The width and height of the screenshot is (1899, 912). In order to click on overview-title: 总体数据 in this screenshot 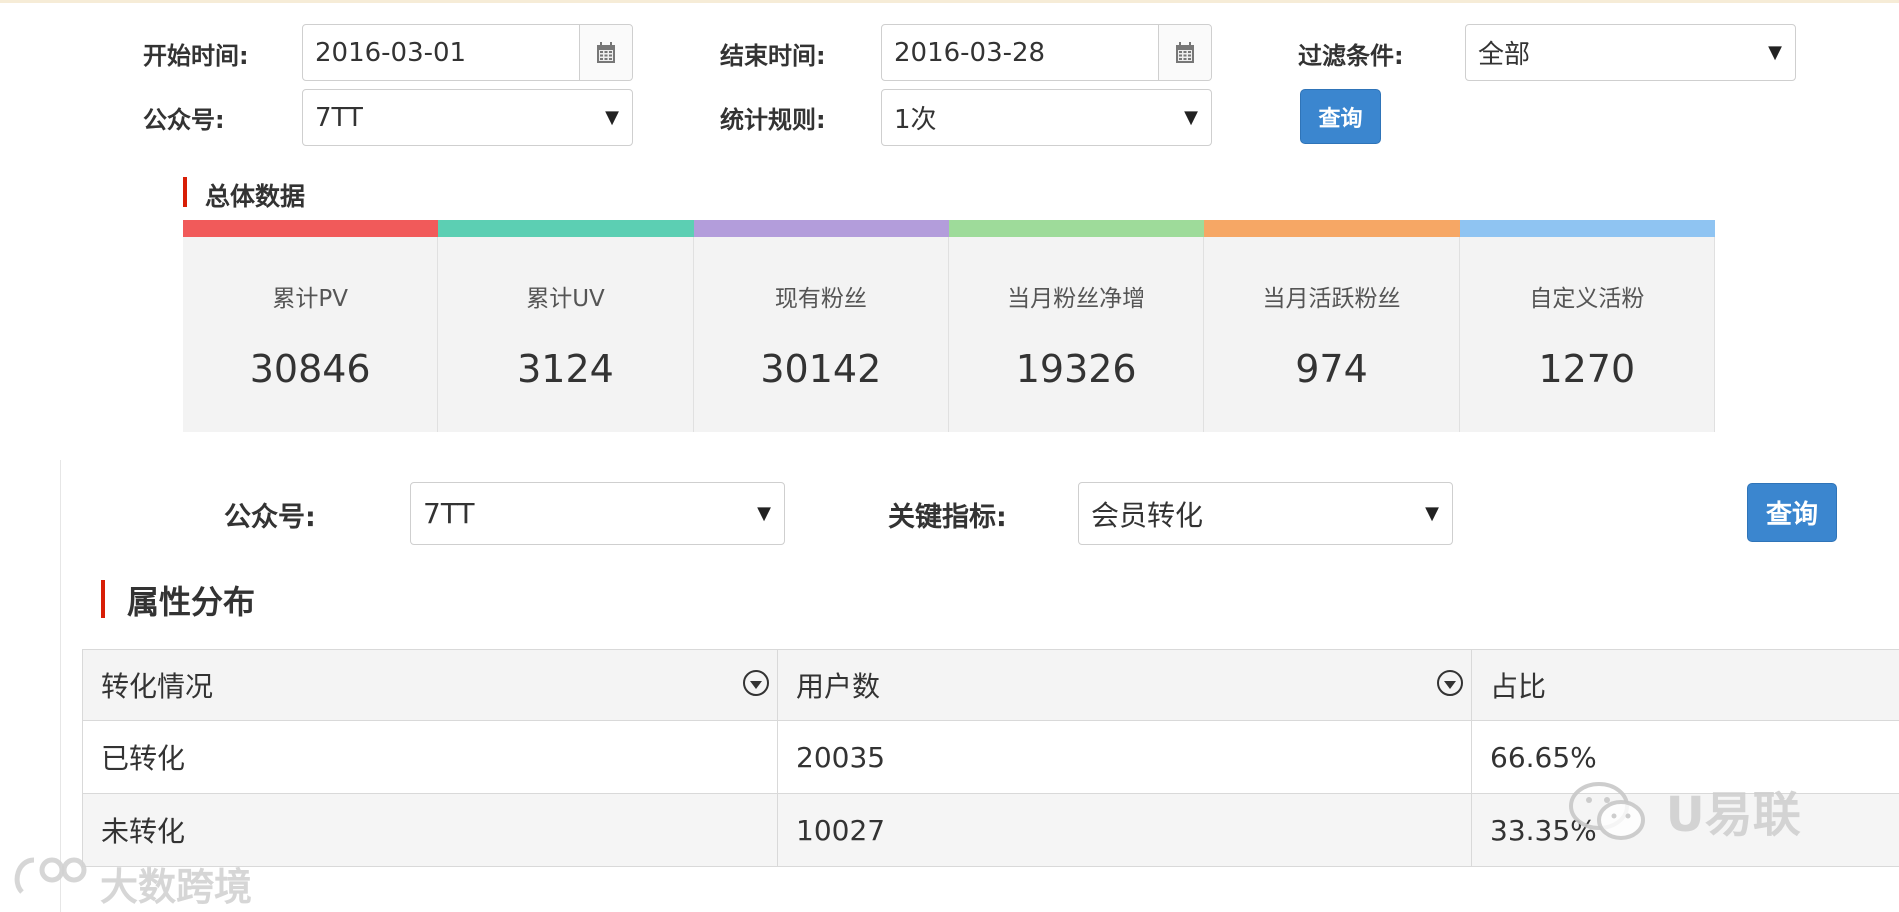, I will do `click(255, 196)`.